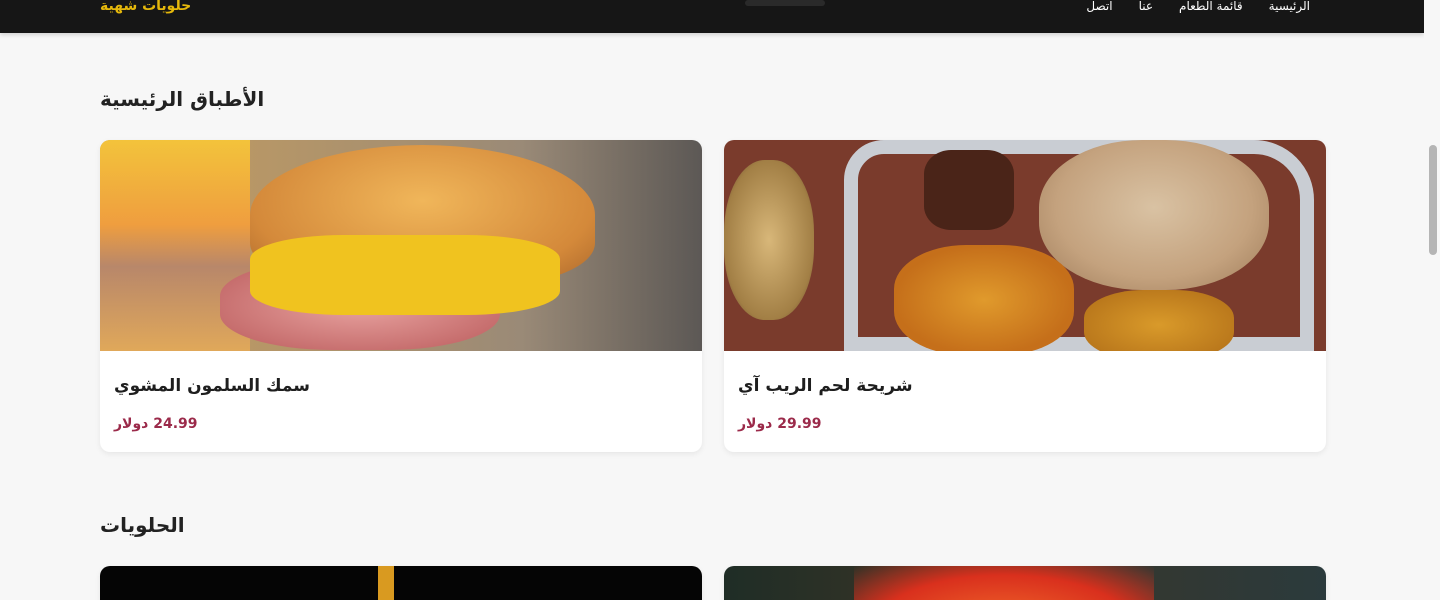 This screenshot has height=600, width=1440. Describe the element at coordinates (1146, 6) in the screenshot. I see `nav-link-about: عنا` at that location.